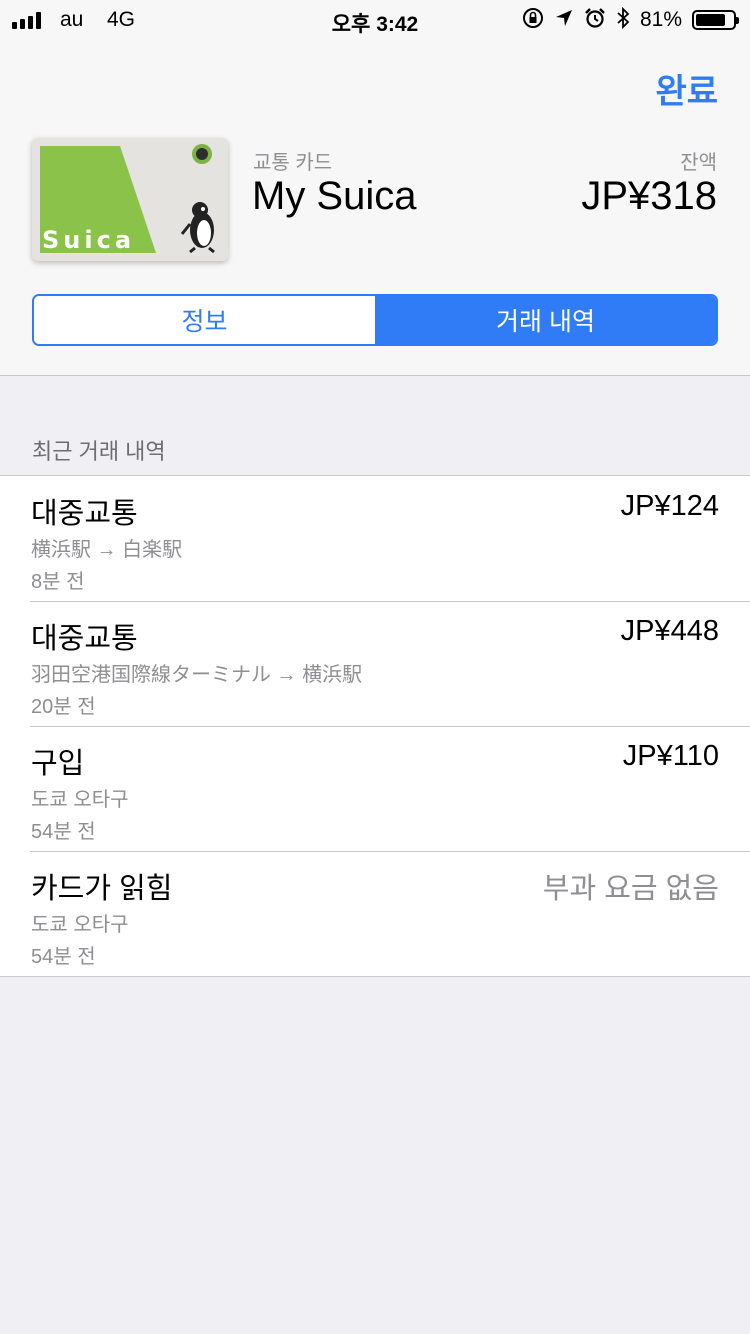 Image resolution: width=750 pixels, height=1334 pixels. What do you see at coordinates (63, 707) in the screenshot?
I see `transaction-time: 20분 전` at bounding box center [63, 707].